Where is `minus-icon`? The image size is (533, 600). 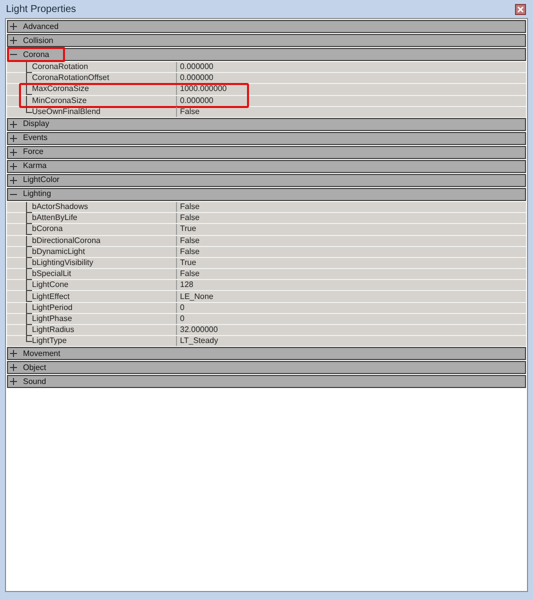 minus-icon is located at coordinates (13, 54).